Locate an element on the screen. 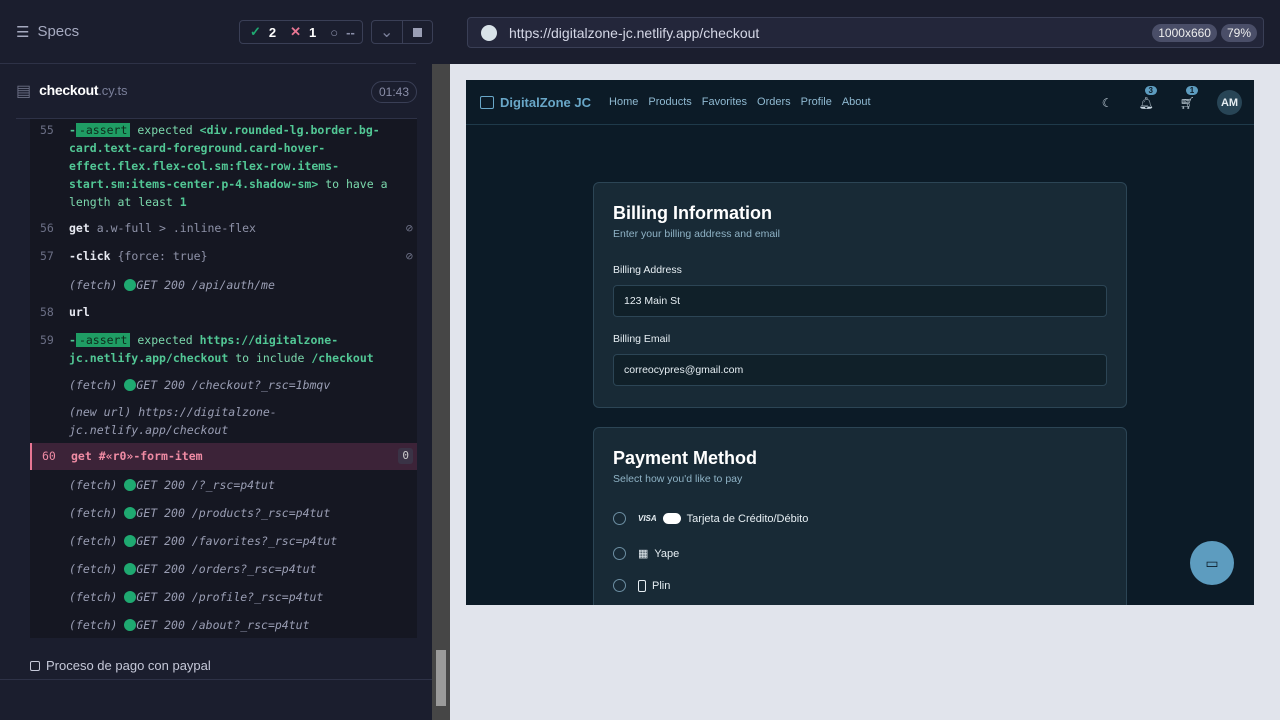 This screenshot has width=1280, height=720. payment-option-yape: ▦ Yape is located at coordinates (646, 553).